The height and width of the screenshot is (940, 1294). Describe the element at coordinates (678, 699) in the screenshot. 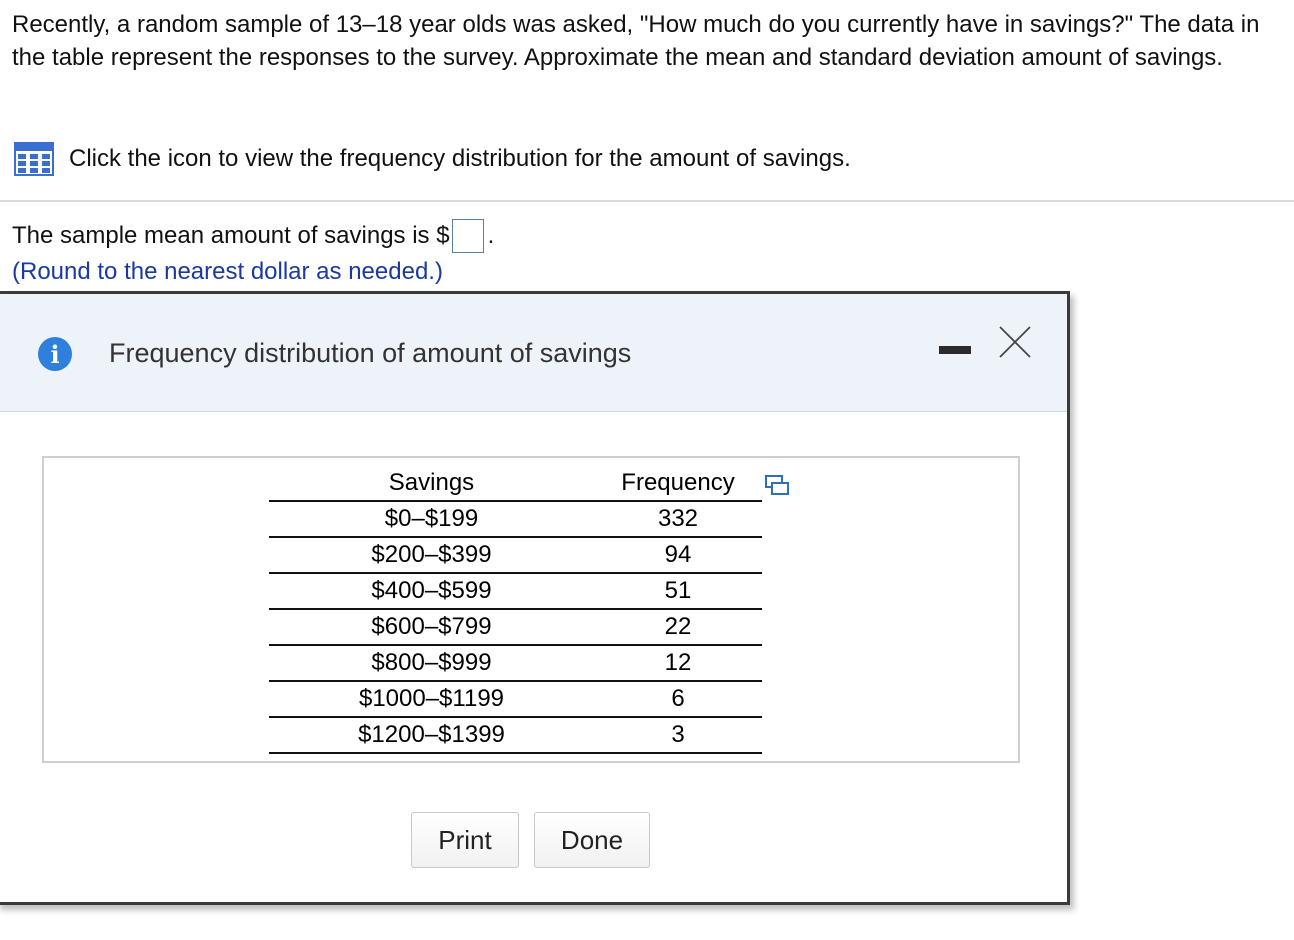

I see `frequency-cell: 6` at that location.